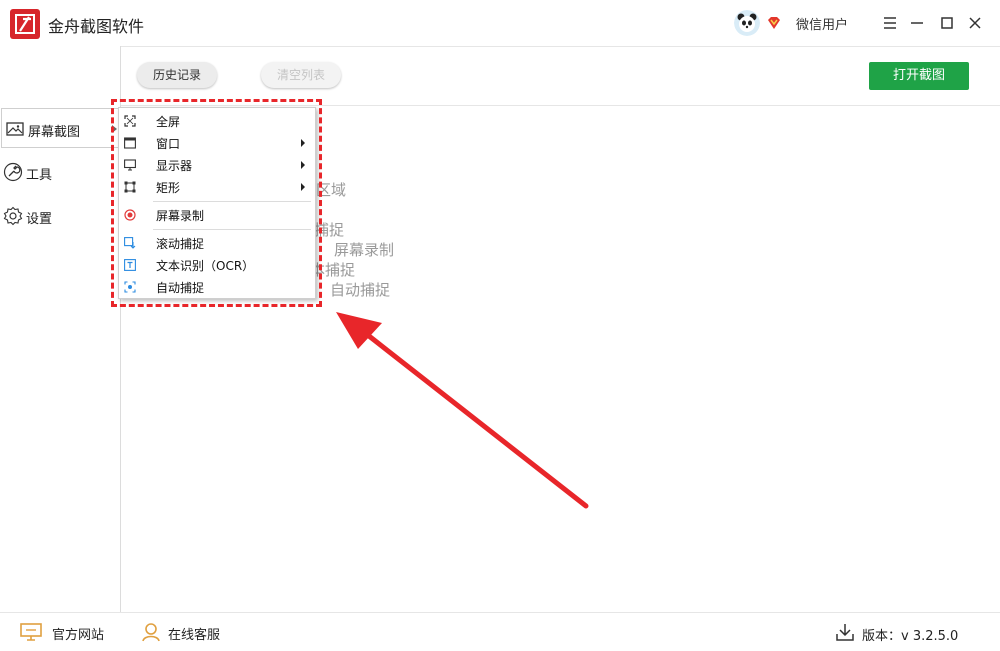 This screenshot has width=1000, height=651. What do you see at coordinates (364, 250) in the screenshot?
I see `hint-text: 屏幕录制` at bounding box center [364, 250].